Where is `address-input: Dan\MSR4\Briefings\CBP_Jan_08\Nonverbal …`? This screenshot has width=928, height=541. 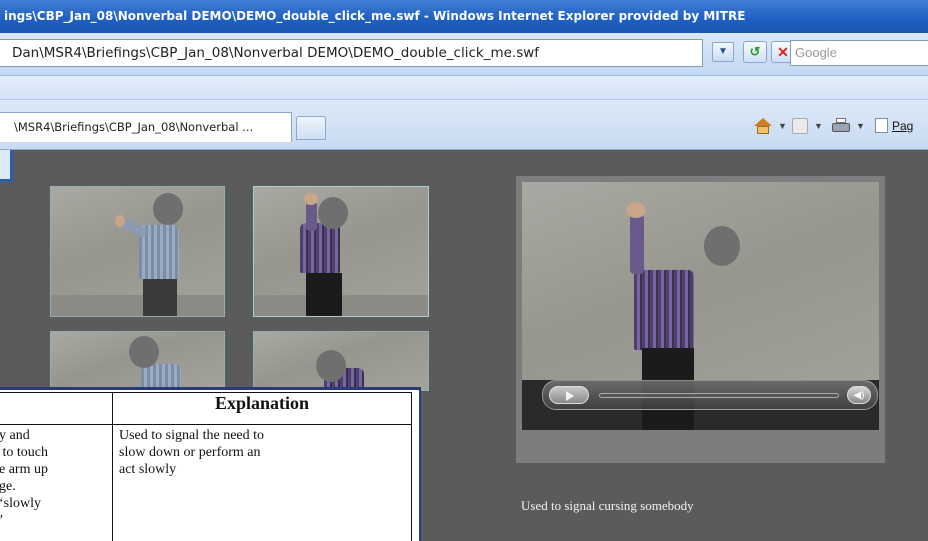
address-input: Dan\MSR4\Briefings\CBP_Jan_08\Nonverbal … is located at coordinates (351, 53).